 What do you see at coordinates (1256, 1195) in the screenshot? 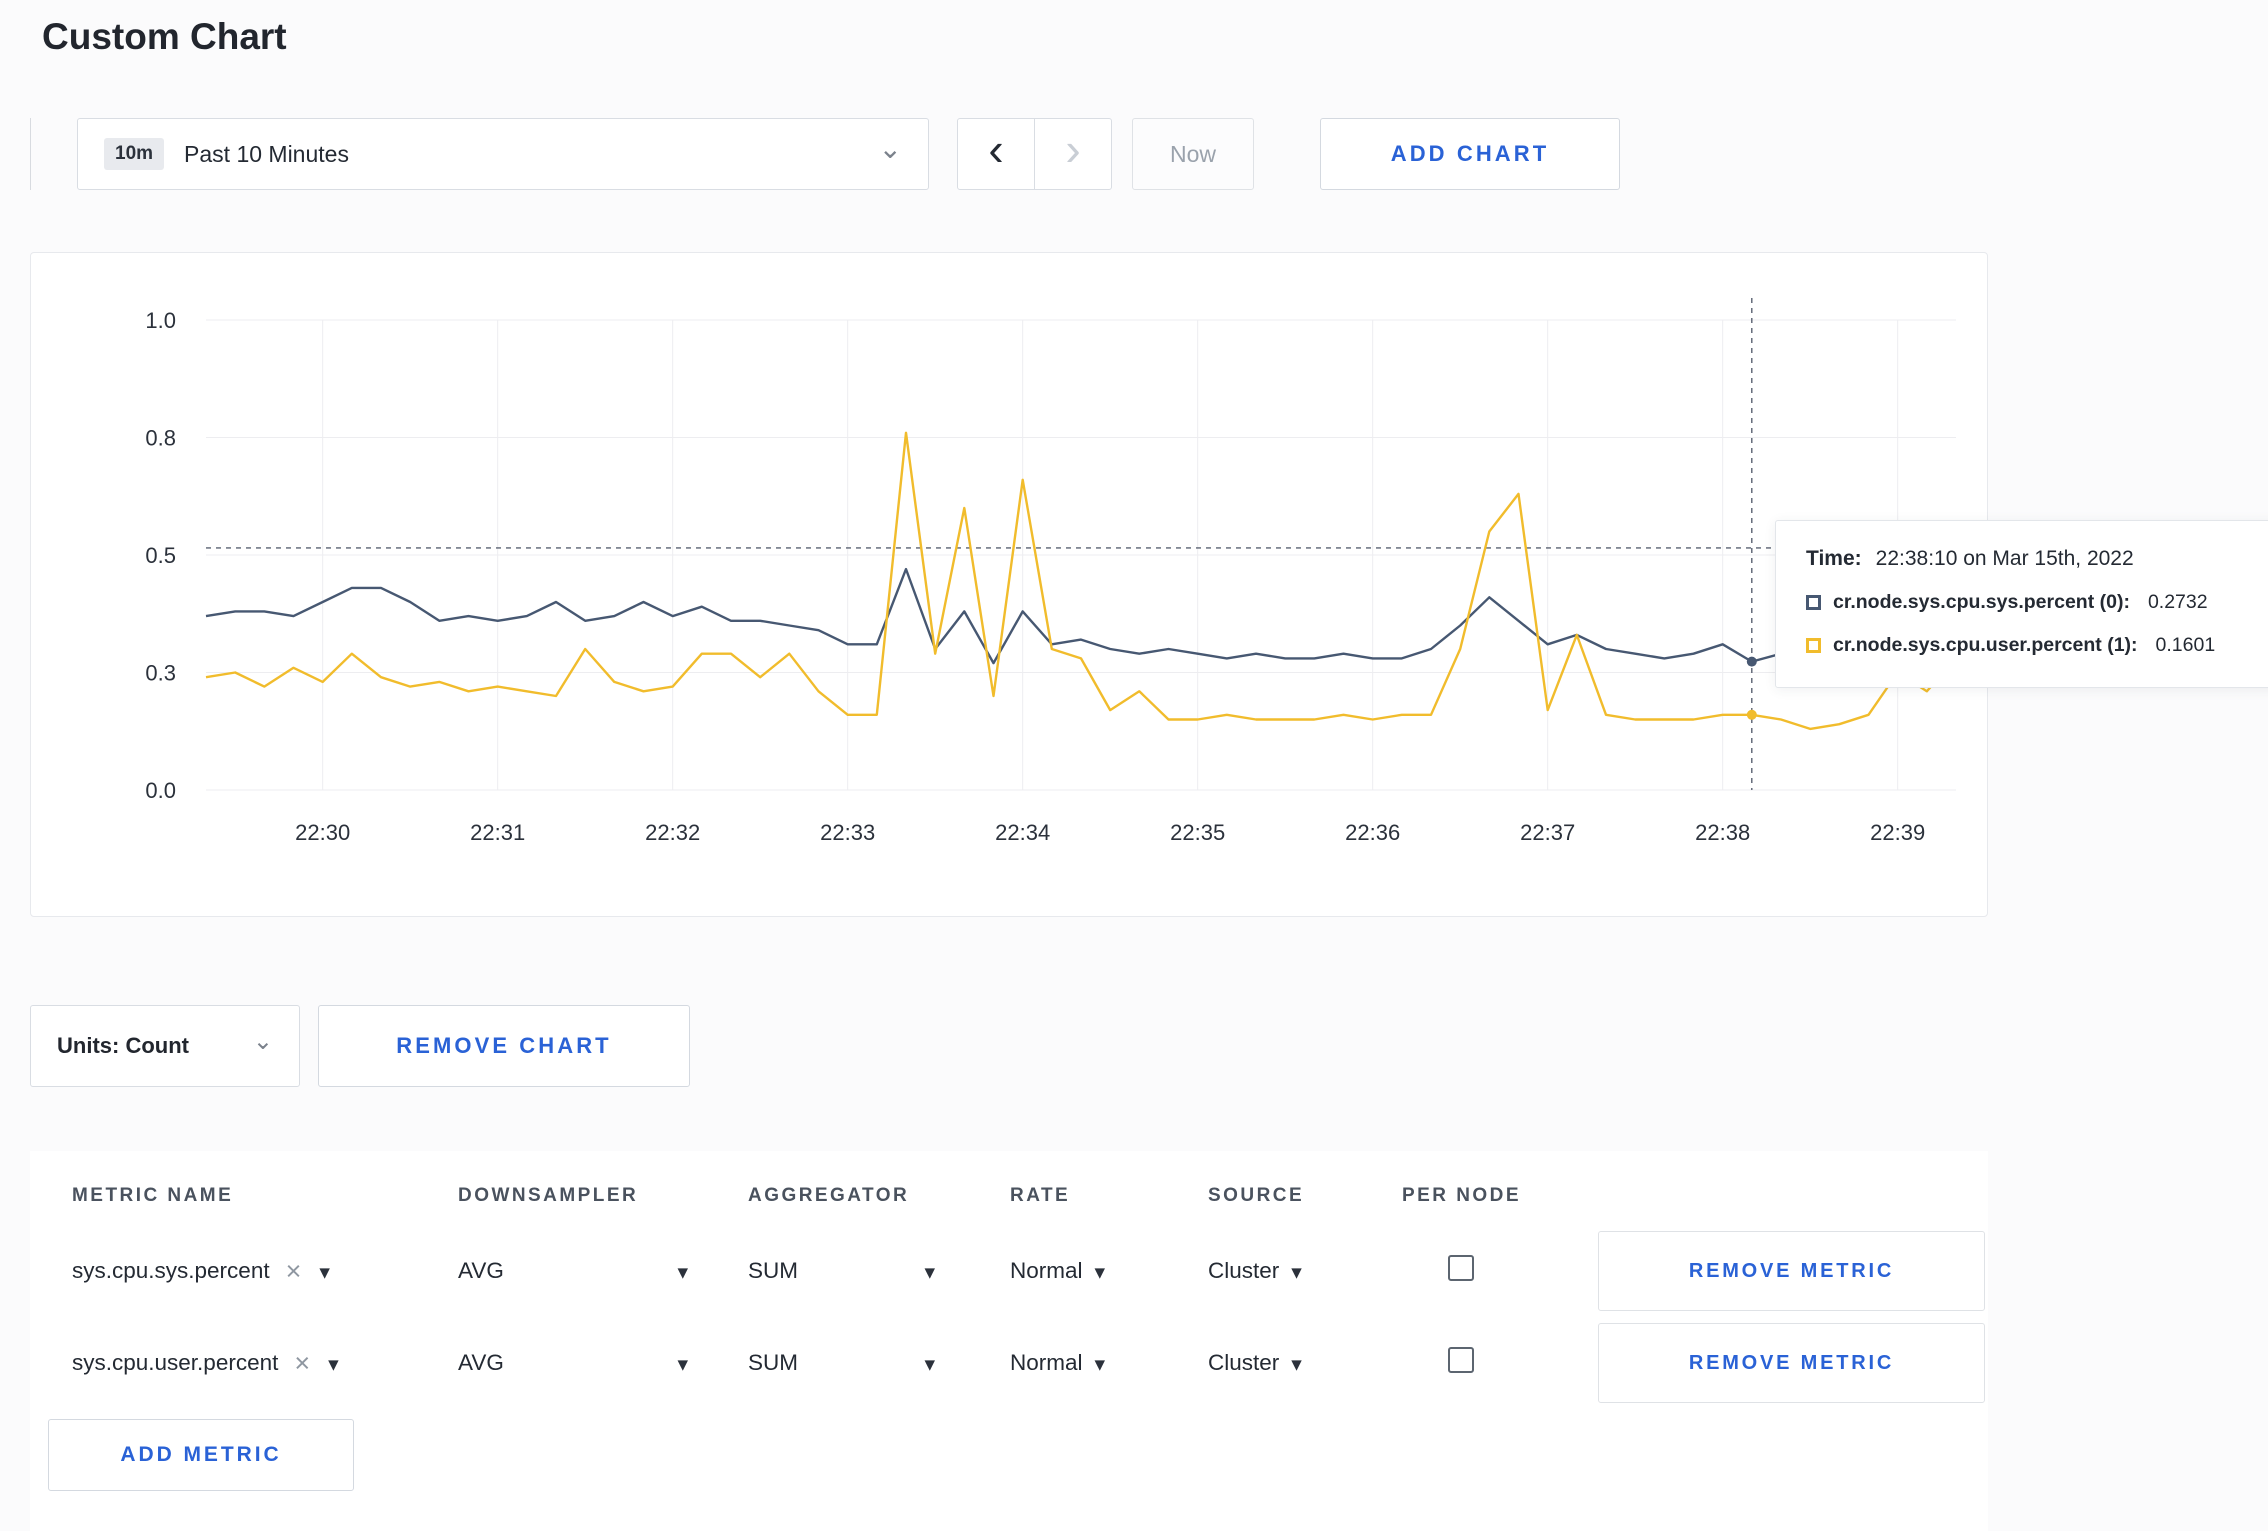
I see `header-source: SOURCE` at bounding box center [1256, 1195].